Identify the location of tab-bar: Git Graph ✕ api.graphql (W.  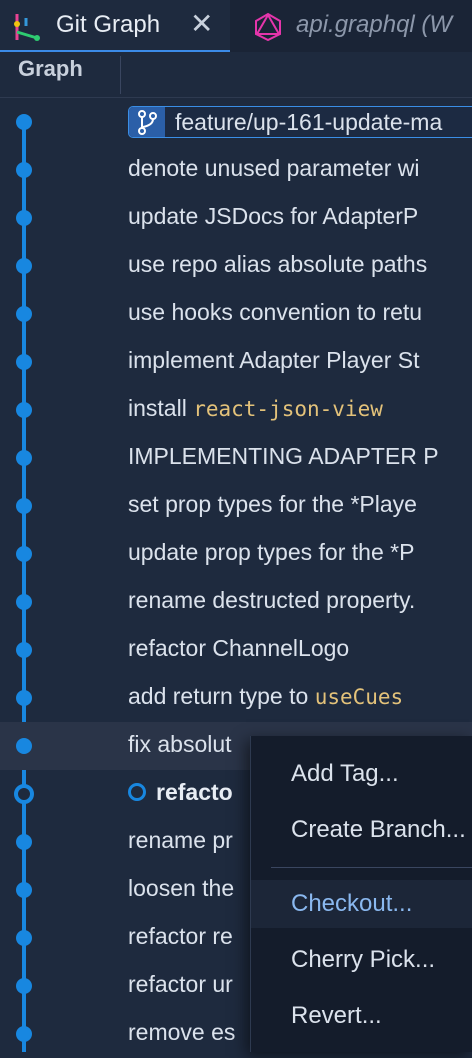
(236, 26).